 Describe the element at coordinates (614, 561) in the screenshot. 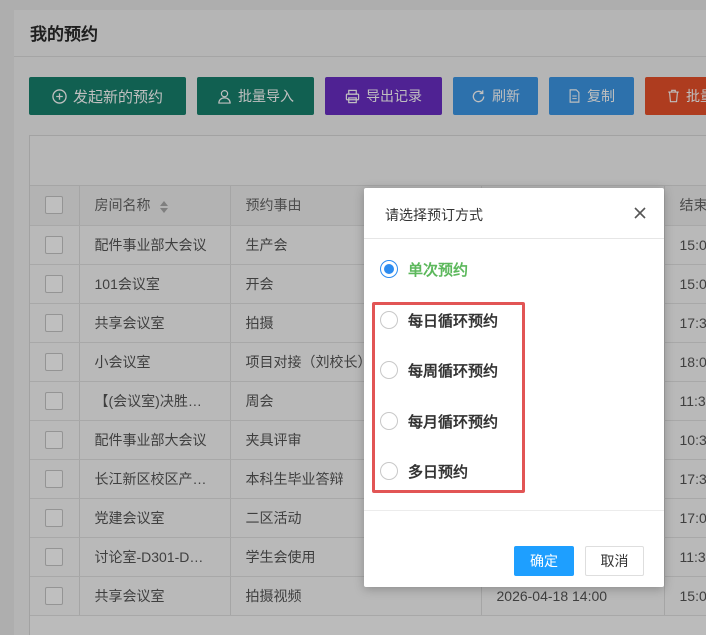

I see `cancel-button: 取消` at that location.